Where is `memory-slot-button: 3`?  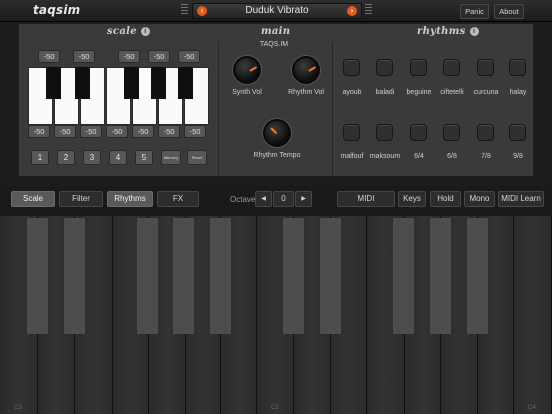
memory-slot-button: 3 is located at coordinates (92, 157).